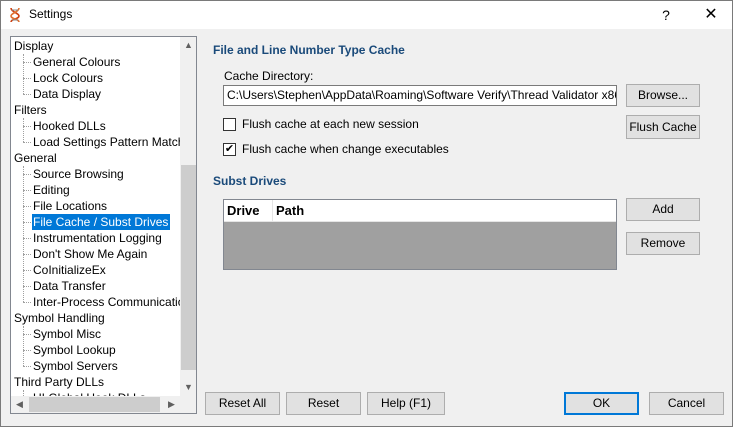 The height and width of the screenshot is (427, 733). I want to click on remove-subst-button: Remove, so click(663, 243).